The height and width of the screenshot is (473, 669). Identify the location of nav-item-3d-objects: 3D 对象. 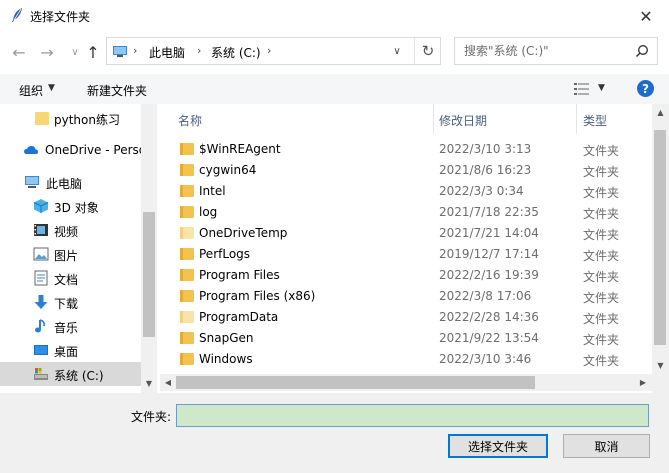
(70, 206).